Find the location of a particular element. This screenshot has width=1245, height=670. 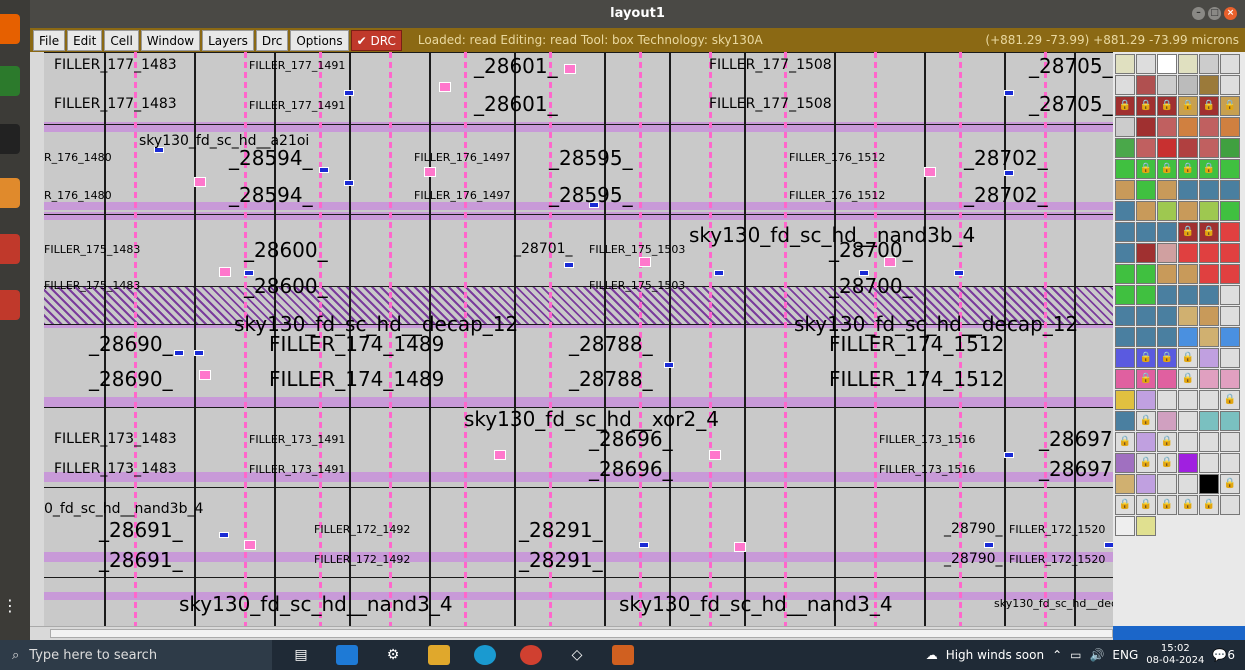

scroll-right-button is located at coordinates (1179, 633).